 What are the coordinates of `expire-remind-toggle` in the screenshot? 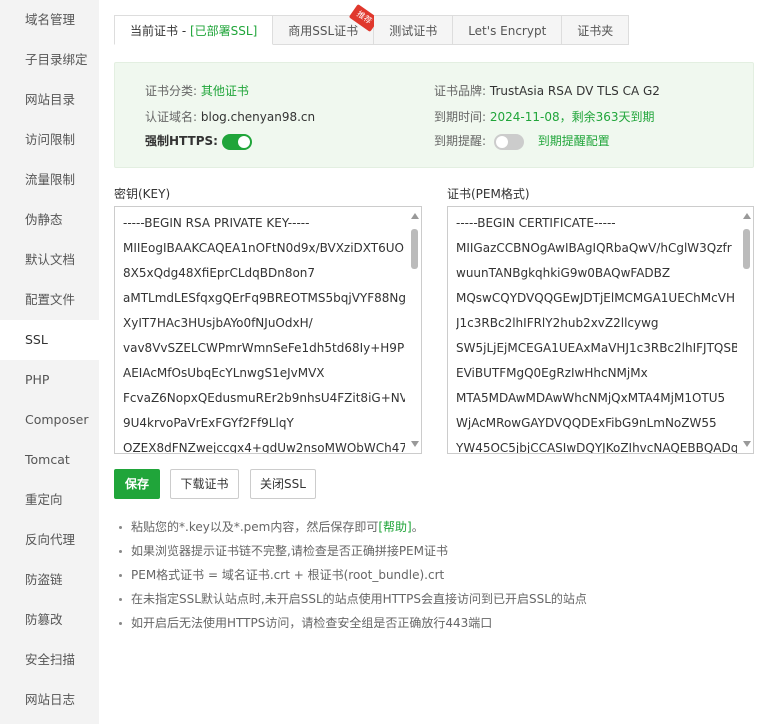 It's located at (508, 141).